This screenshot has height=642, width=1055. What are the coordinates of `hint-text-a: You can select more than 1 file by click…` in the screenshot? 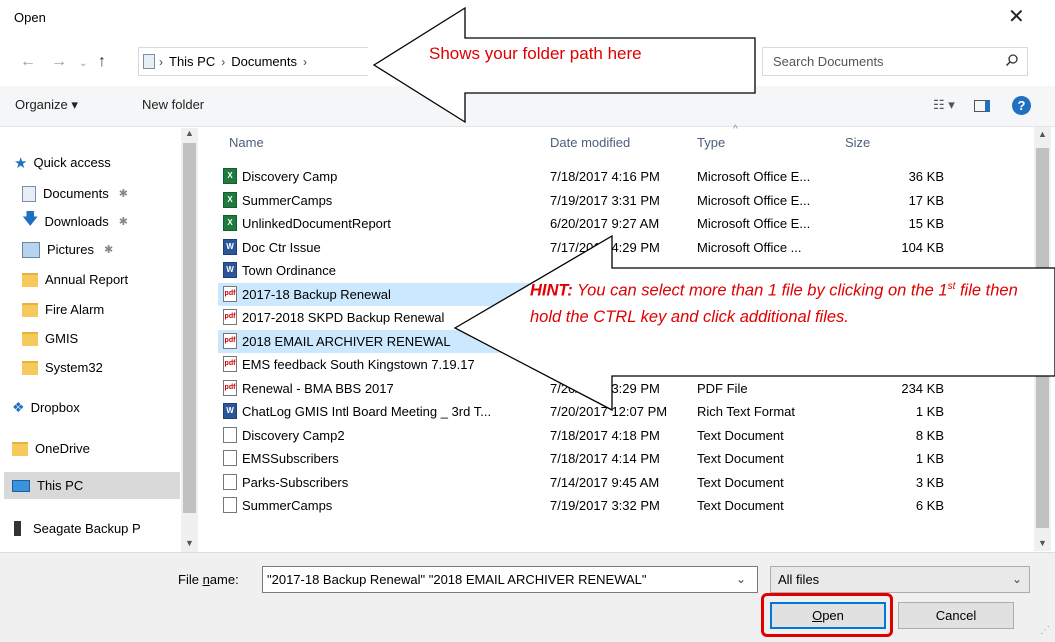 It's located at (760, 290).